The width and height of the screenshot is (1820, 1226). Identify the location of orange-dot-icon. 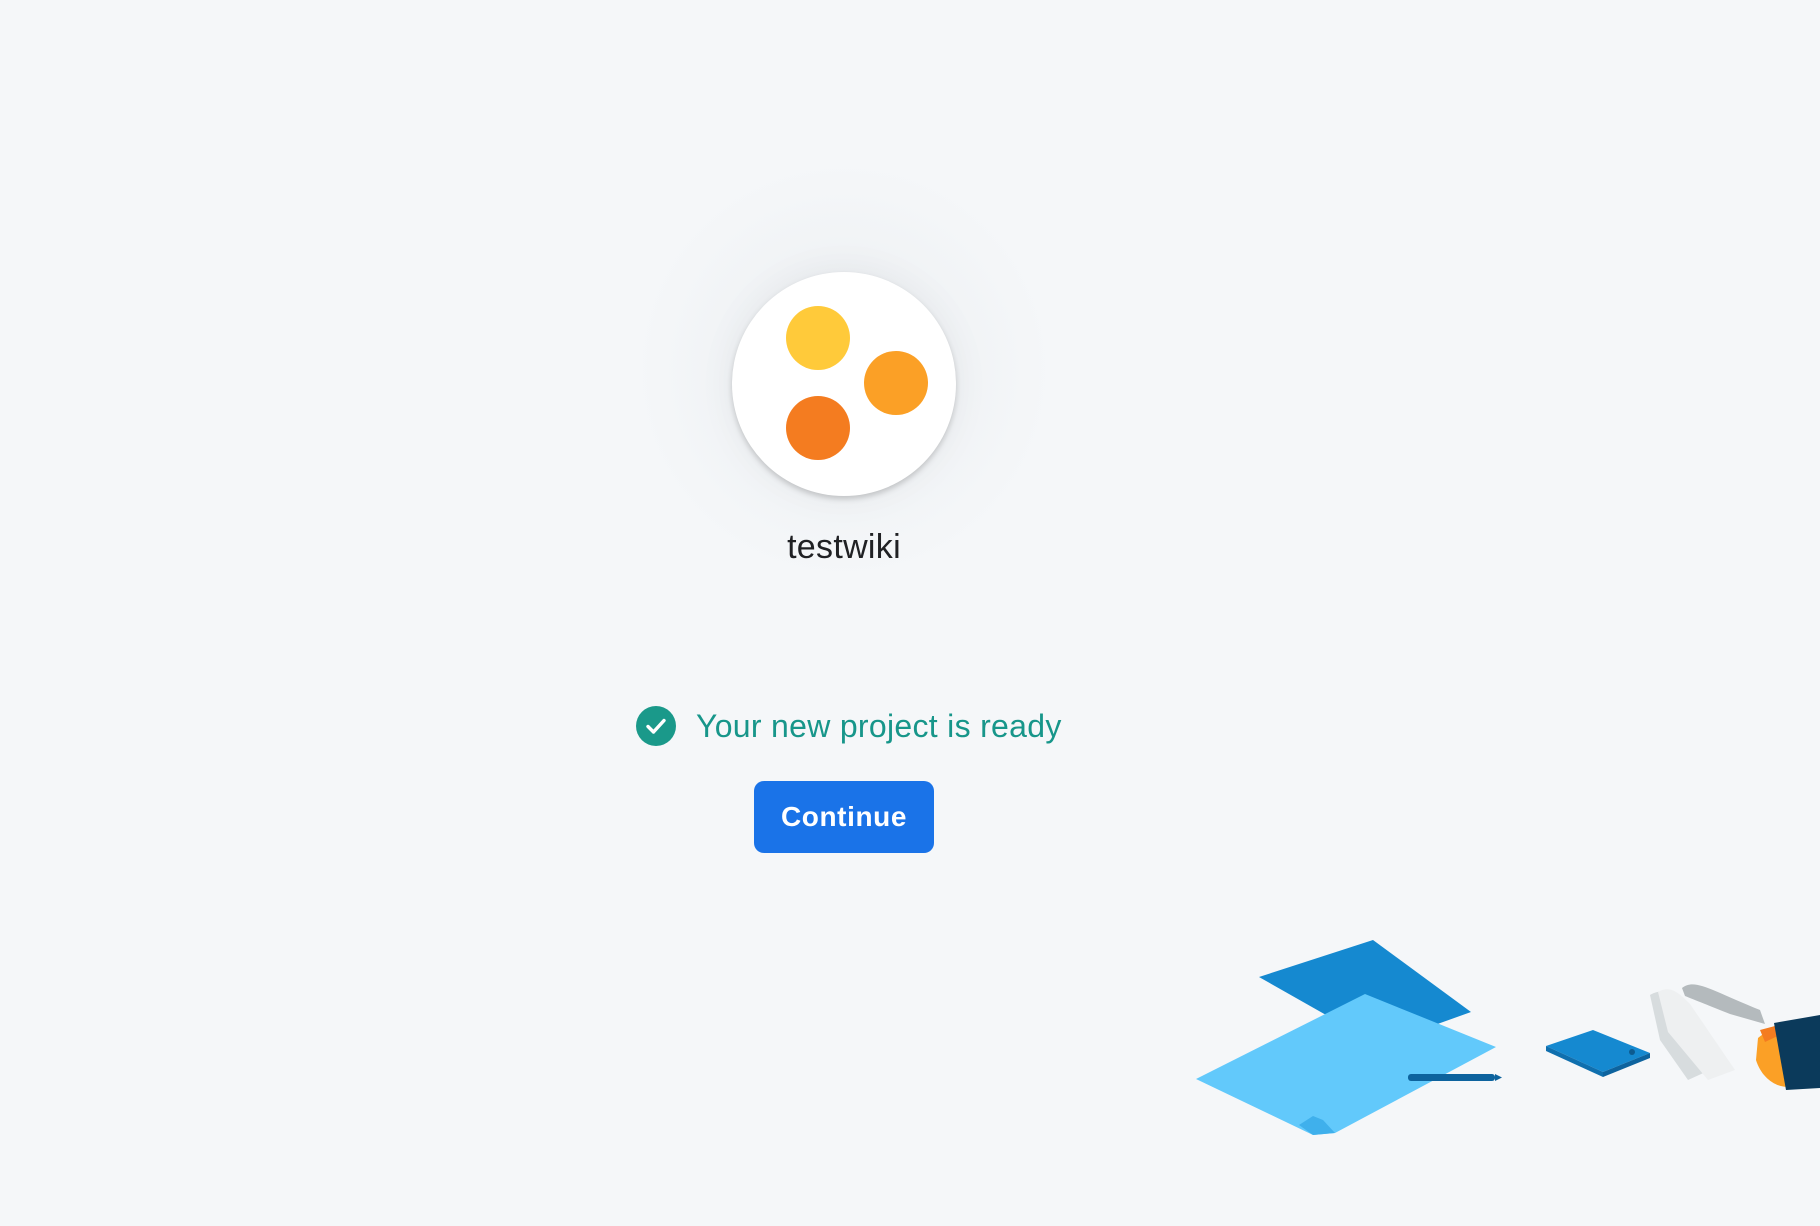
(818, 428).